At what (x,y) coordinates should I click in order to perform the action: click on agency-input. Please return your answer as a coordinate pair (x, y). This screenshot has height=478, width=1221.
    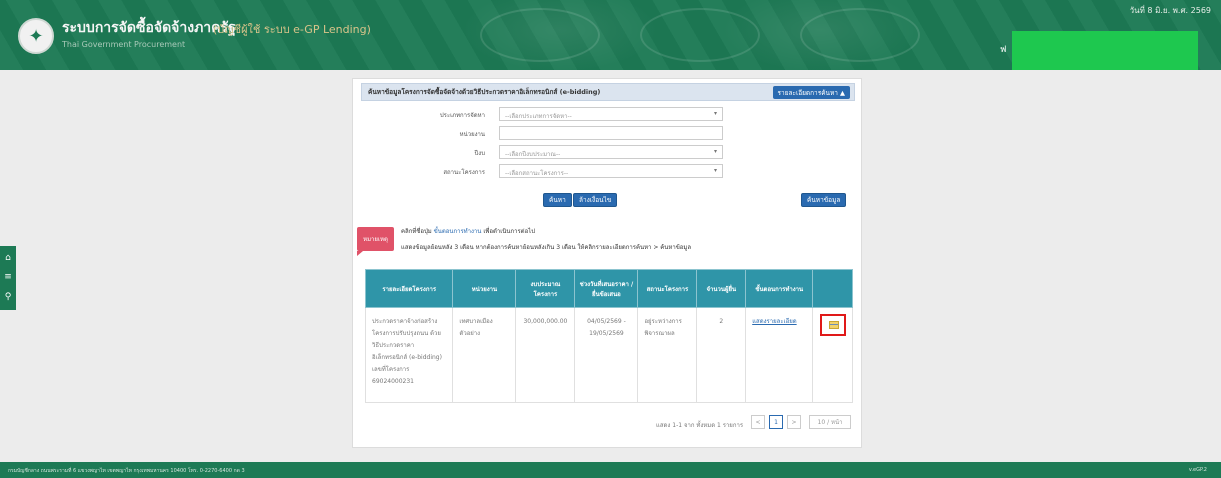
    Looking at the image, I should click on (611, 133).